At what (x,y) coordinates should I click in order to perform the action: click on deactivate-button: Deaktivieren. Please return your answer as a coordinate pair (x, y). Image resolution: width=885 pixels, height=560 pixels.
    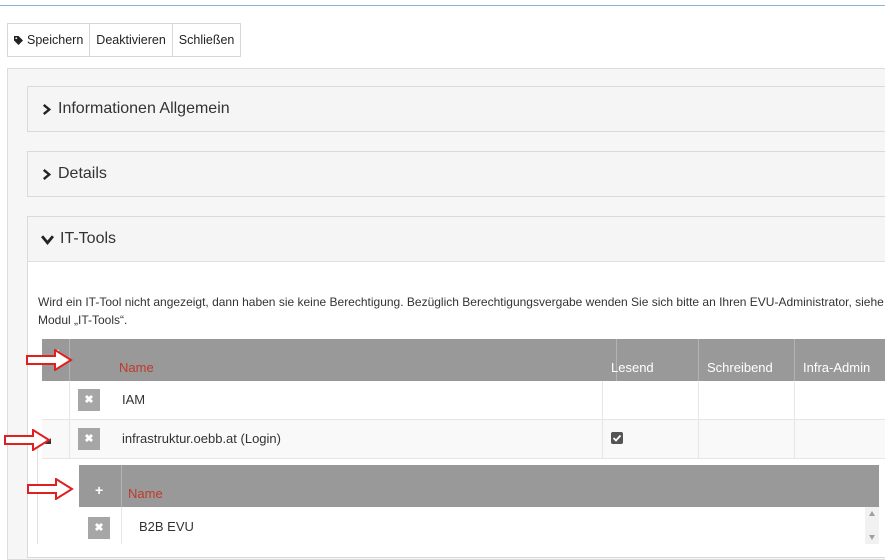
    Looking at the image, I should click on (131, 40).